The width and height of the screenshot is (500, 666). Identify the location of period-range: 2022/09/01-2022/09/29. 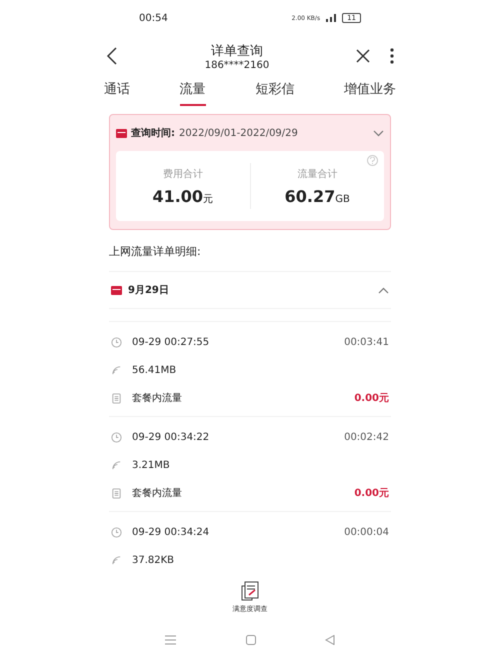
(239, 133).